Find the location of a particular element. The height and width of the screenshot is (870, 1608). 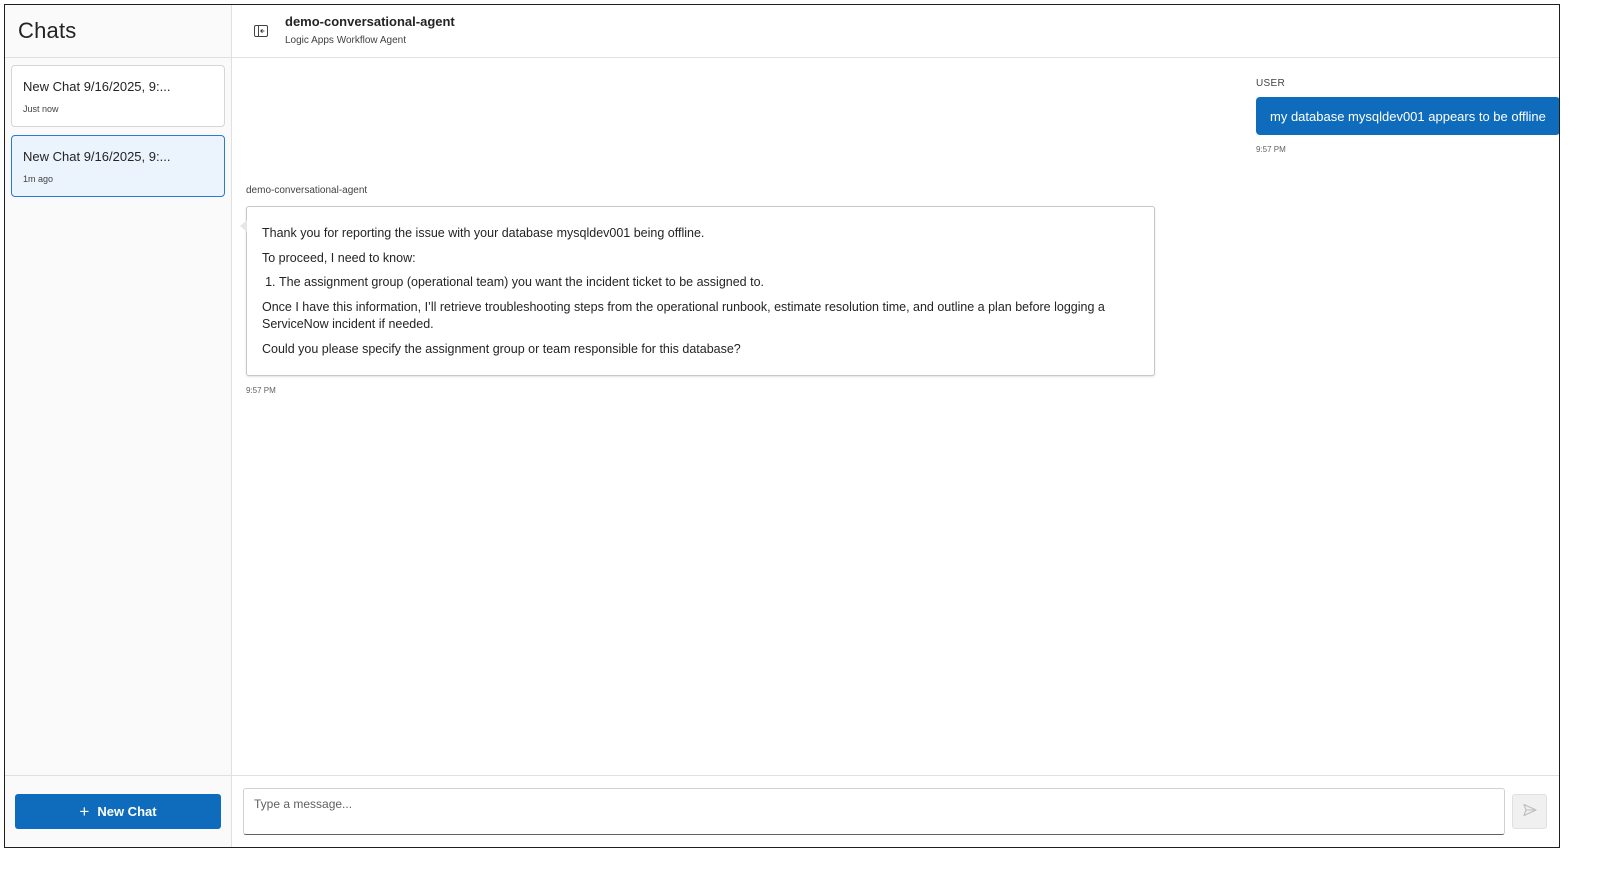

new-chat-label: New Chat is located at coordinates (127, 811).